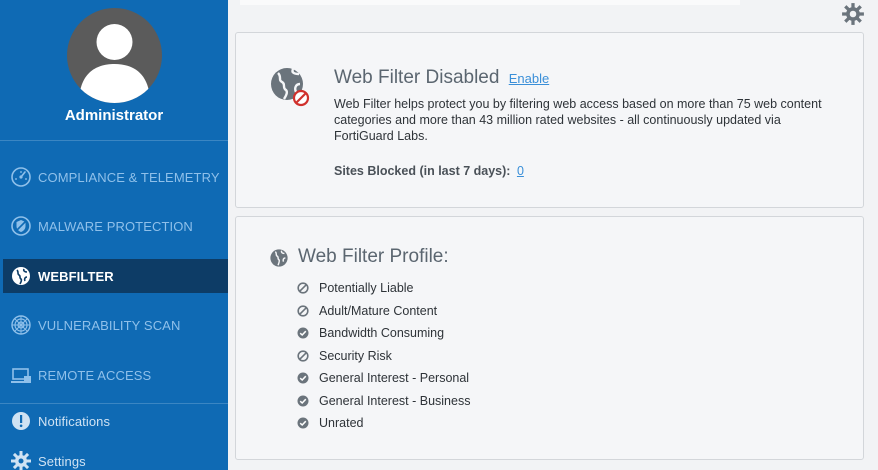 This screenshot has height=470, width=878. I want to click on category-item: General Interest - Business, so click(383, 401).